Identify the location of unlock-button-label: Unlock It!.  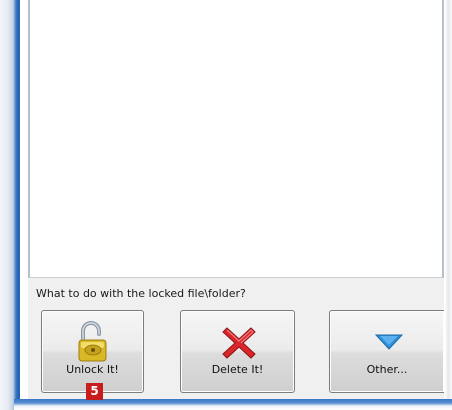
(92, 369).